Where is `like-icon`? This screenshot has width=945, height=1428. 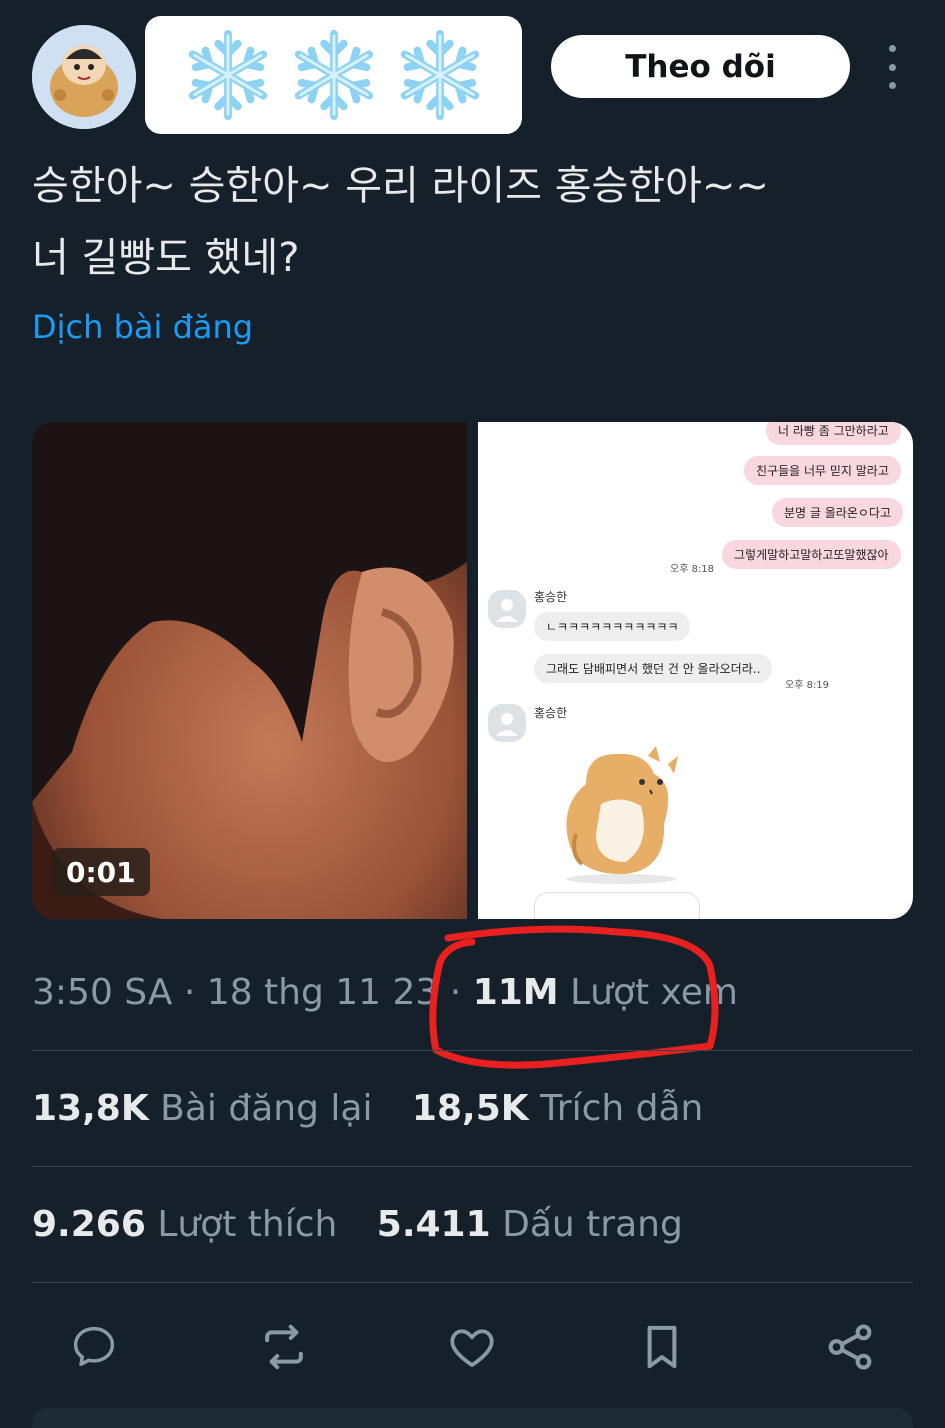 like-icon is located at coordinates (472, 1347).